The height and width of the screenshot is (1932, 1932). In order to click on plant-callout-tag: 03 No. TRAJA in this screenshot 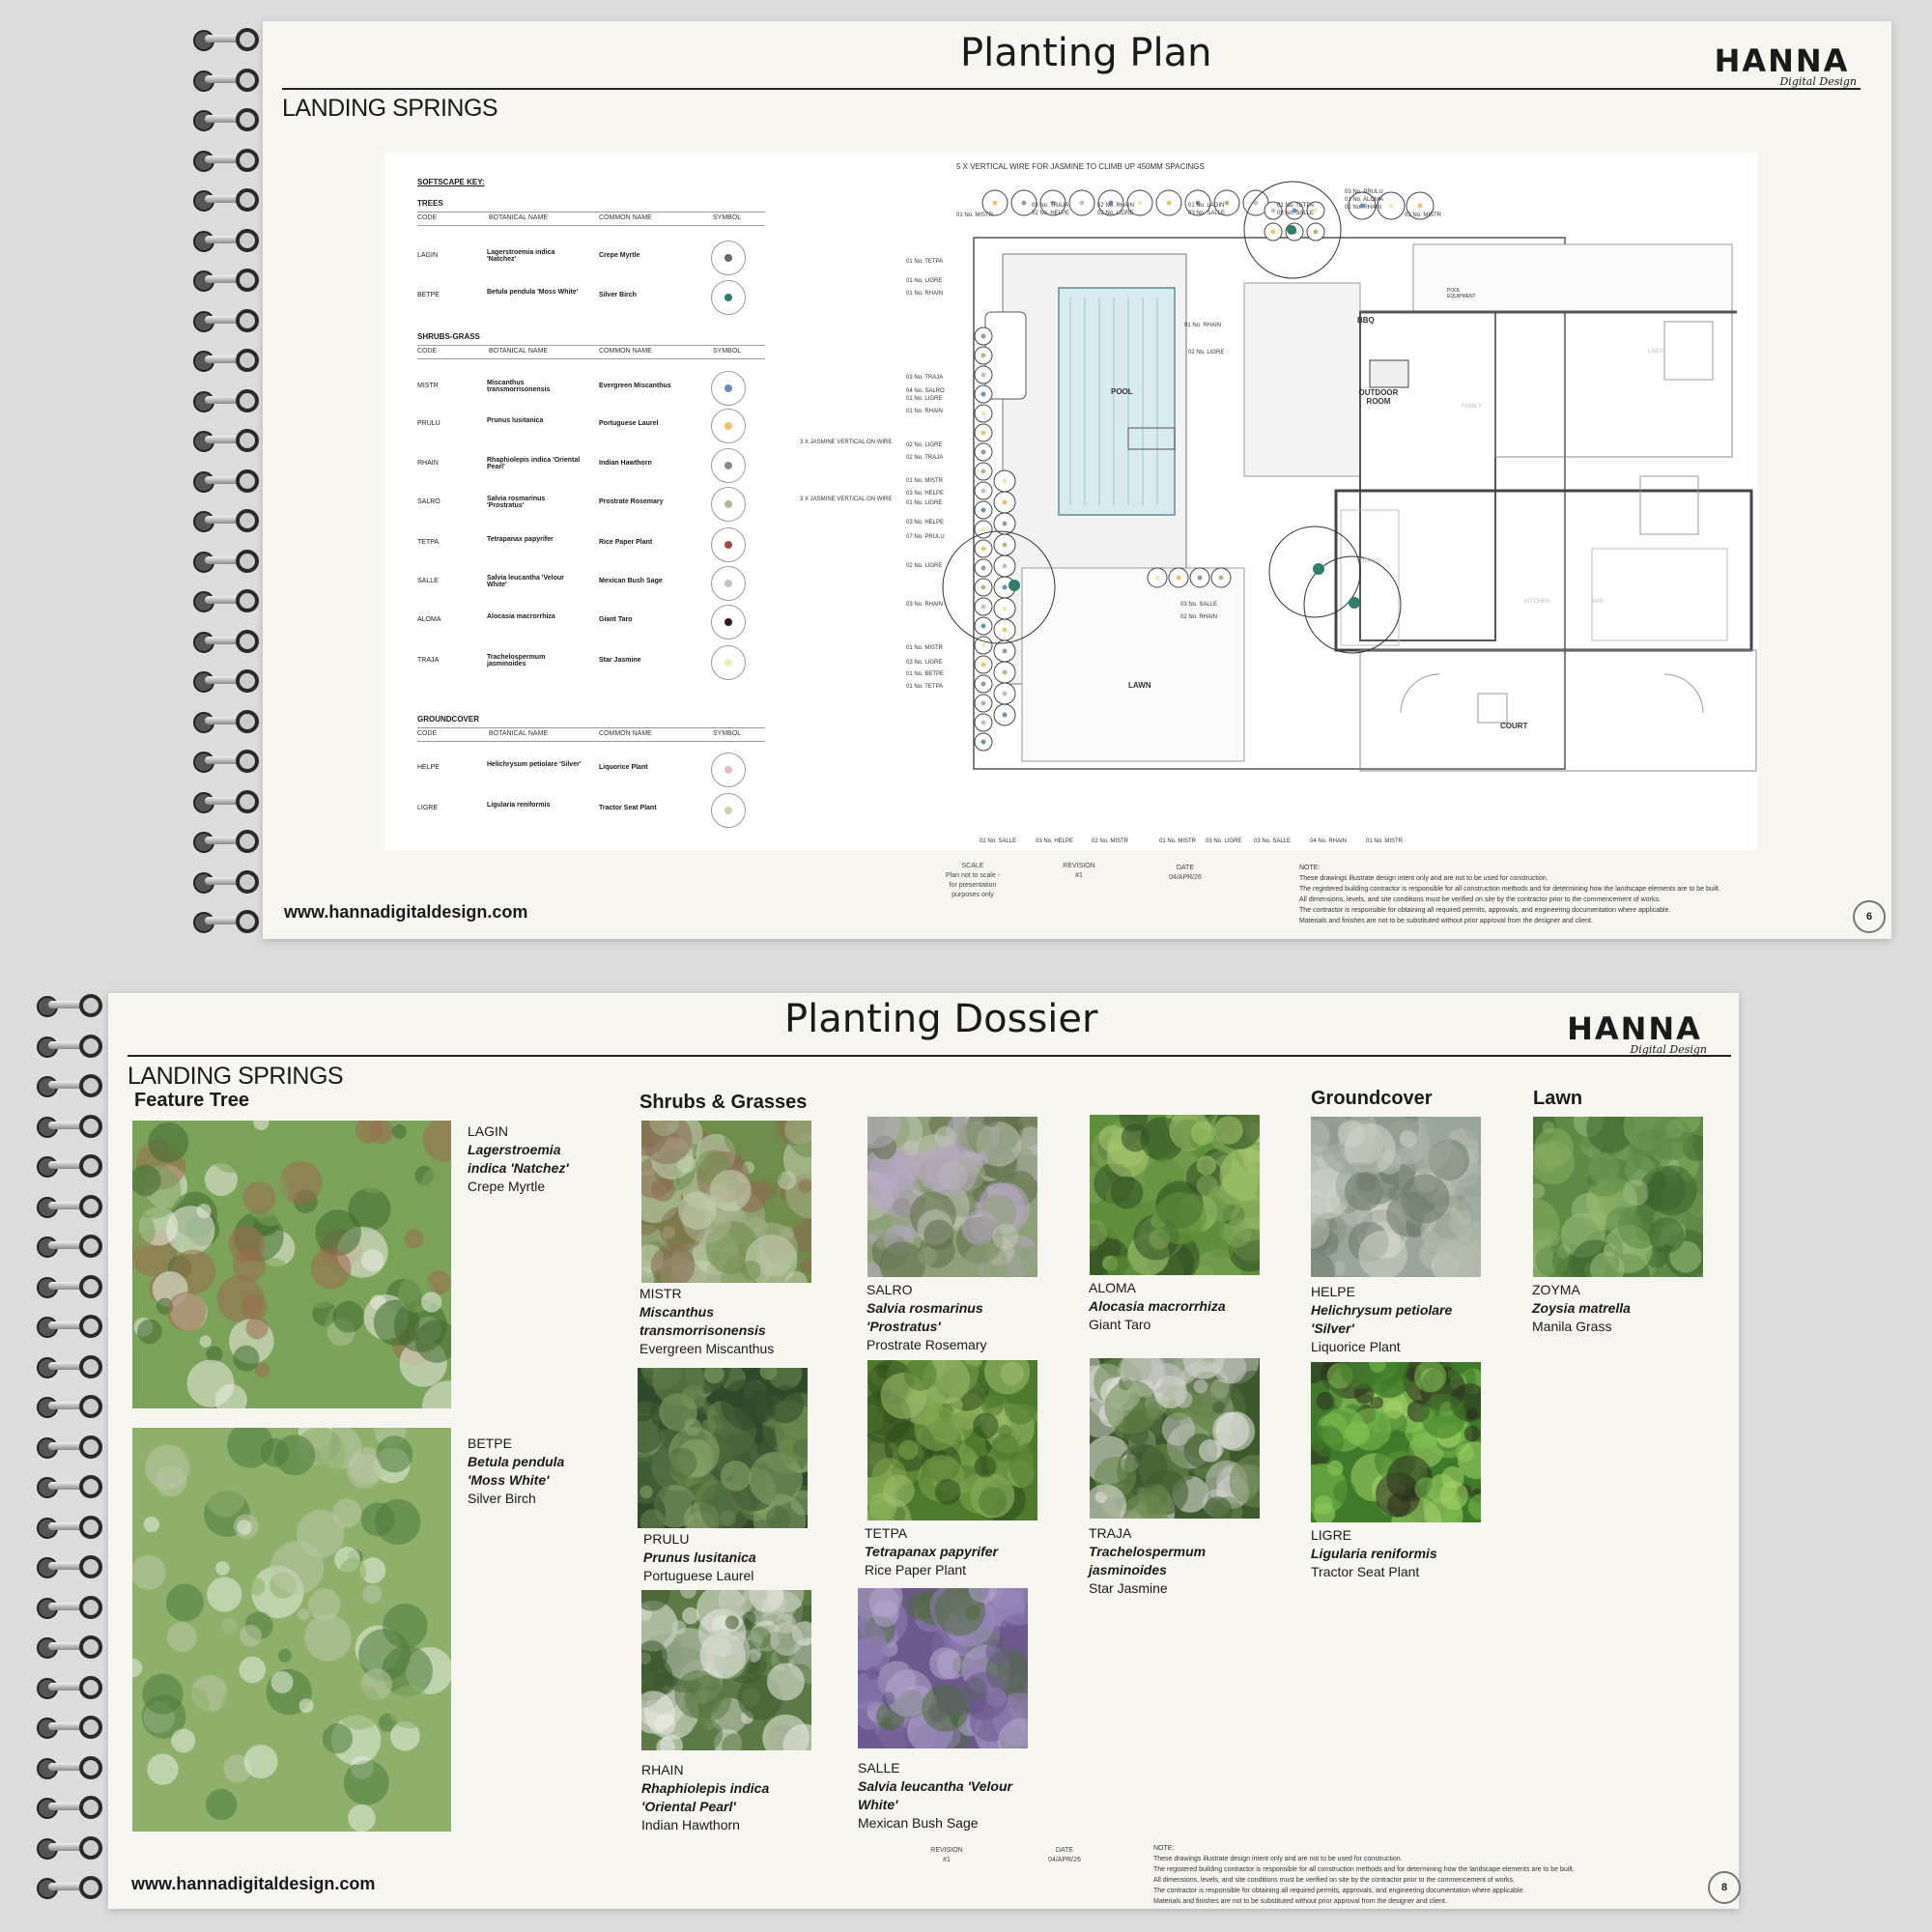, I will do `click(925, 378)`.